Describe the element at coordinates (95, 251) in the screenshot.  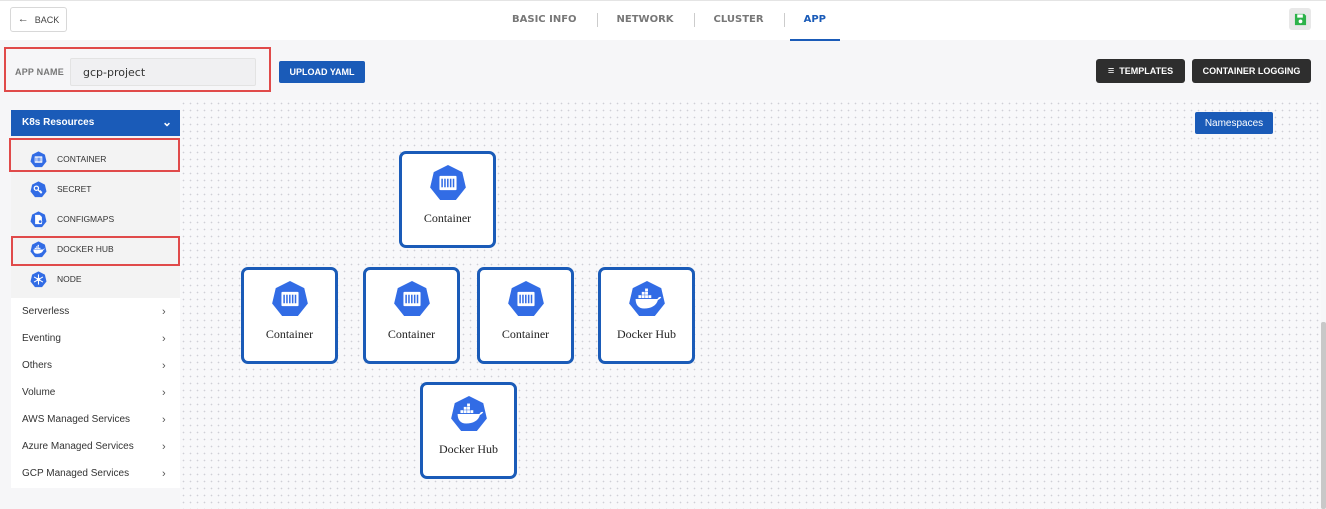
I see `docker-hub-highlight` at that location.